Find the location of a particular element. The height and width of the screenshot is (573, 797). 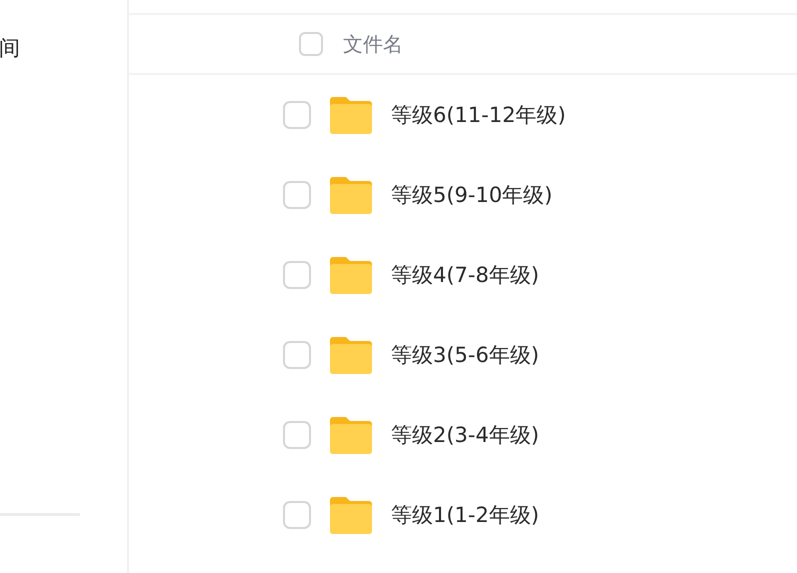

folder-name: 等级6(11-12年级) is located at coordinates (478, 115).